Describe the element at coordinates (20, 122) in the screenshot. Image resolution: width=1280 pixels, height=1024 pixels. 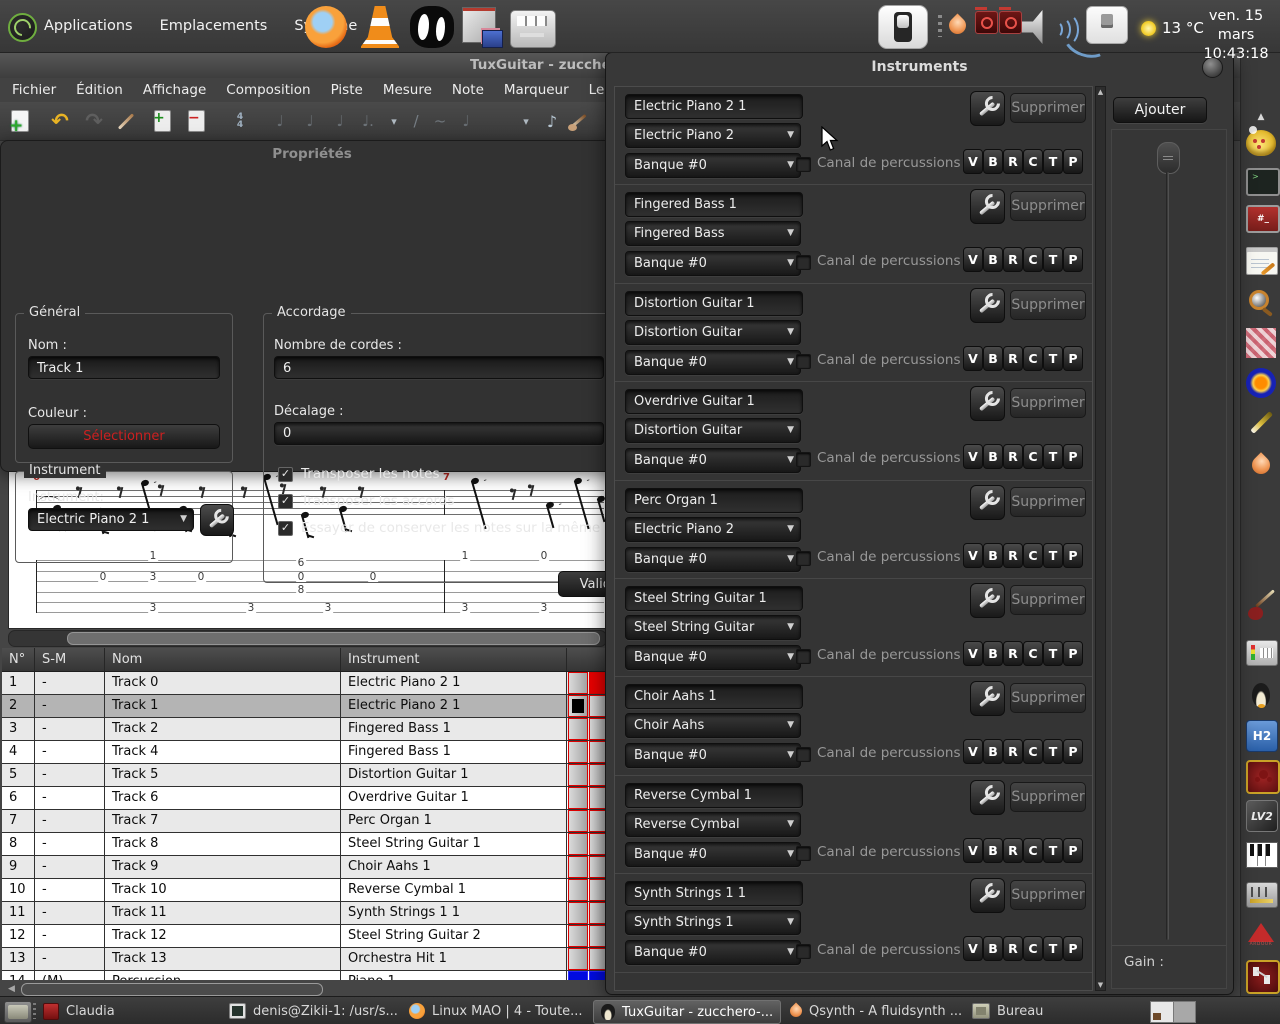
I see `new-file-icon` at that location.